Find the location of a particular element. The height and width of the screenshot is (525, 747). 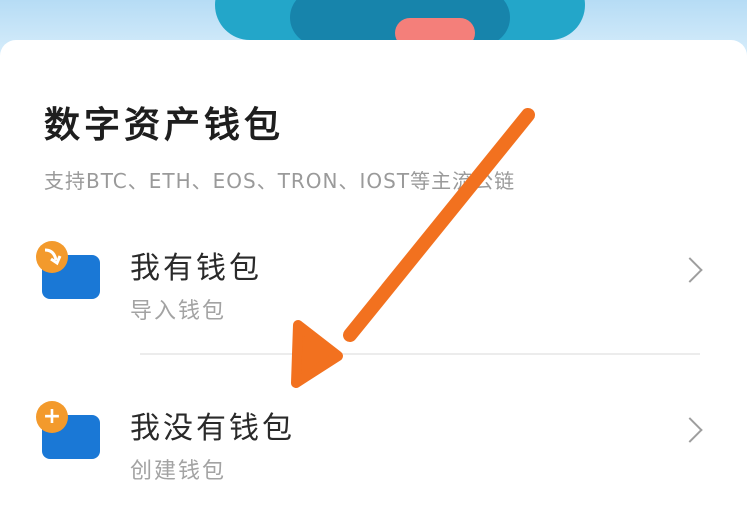

option-subtitle: 创建钱包 is located at coordinates (178, 471).